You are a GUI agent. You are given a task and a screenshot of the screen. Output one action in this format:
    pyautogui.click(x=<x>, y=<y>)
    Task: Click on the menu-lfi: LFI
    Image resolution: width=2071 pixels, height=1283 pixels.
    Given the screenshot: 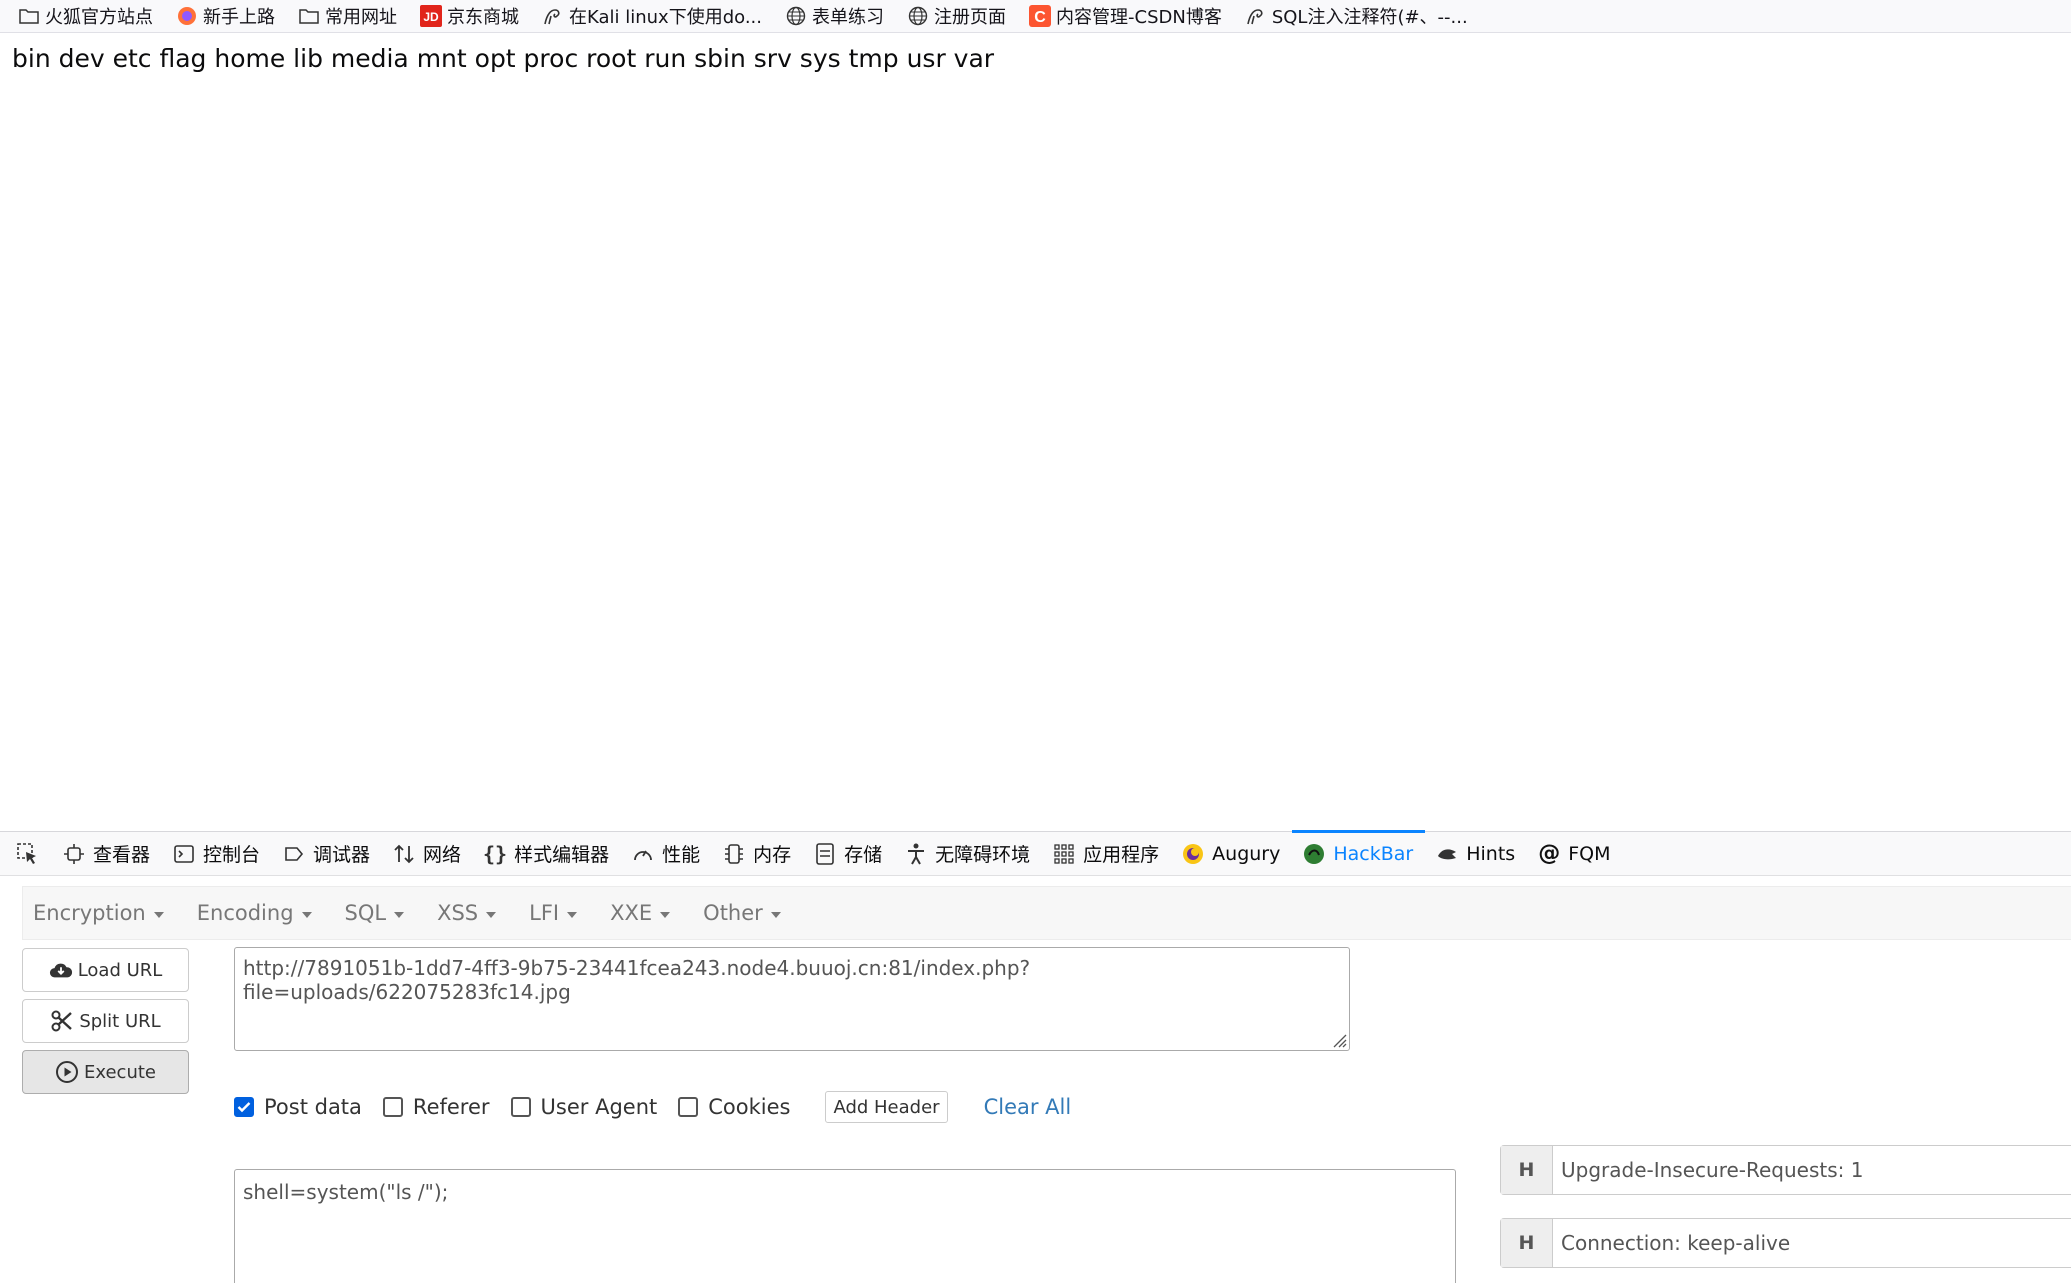 What is the action you would take?
    pyautogui.click(x=553, y=913)
    